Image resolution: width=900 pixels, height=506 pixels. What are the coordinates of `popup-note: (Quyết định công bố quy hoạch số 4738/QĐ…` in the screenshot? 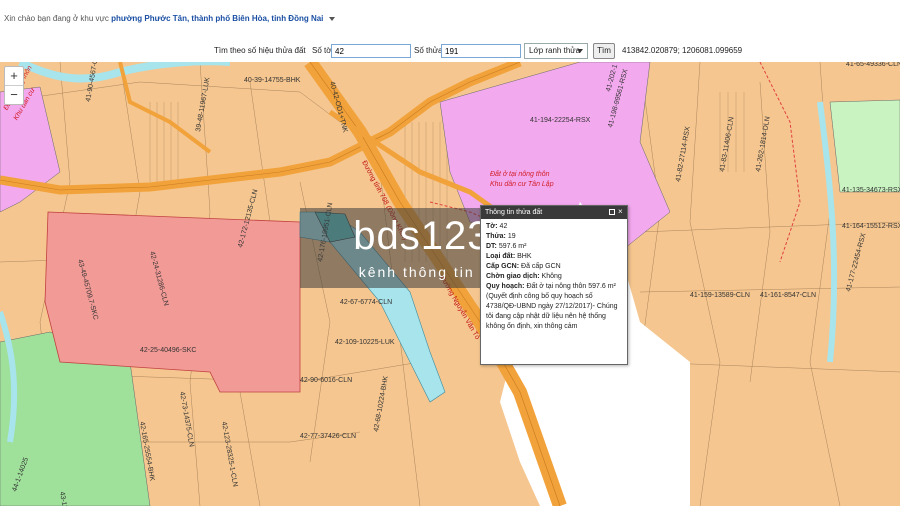 It's located at (552, 311).